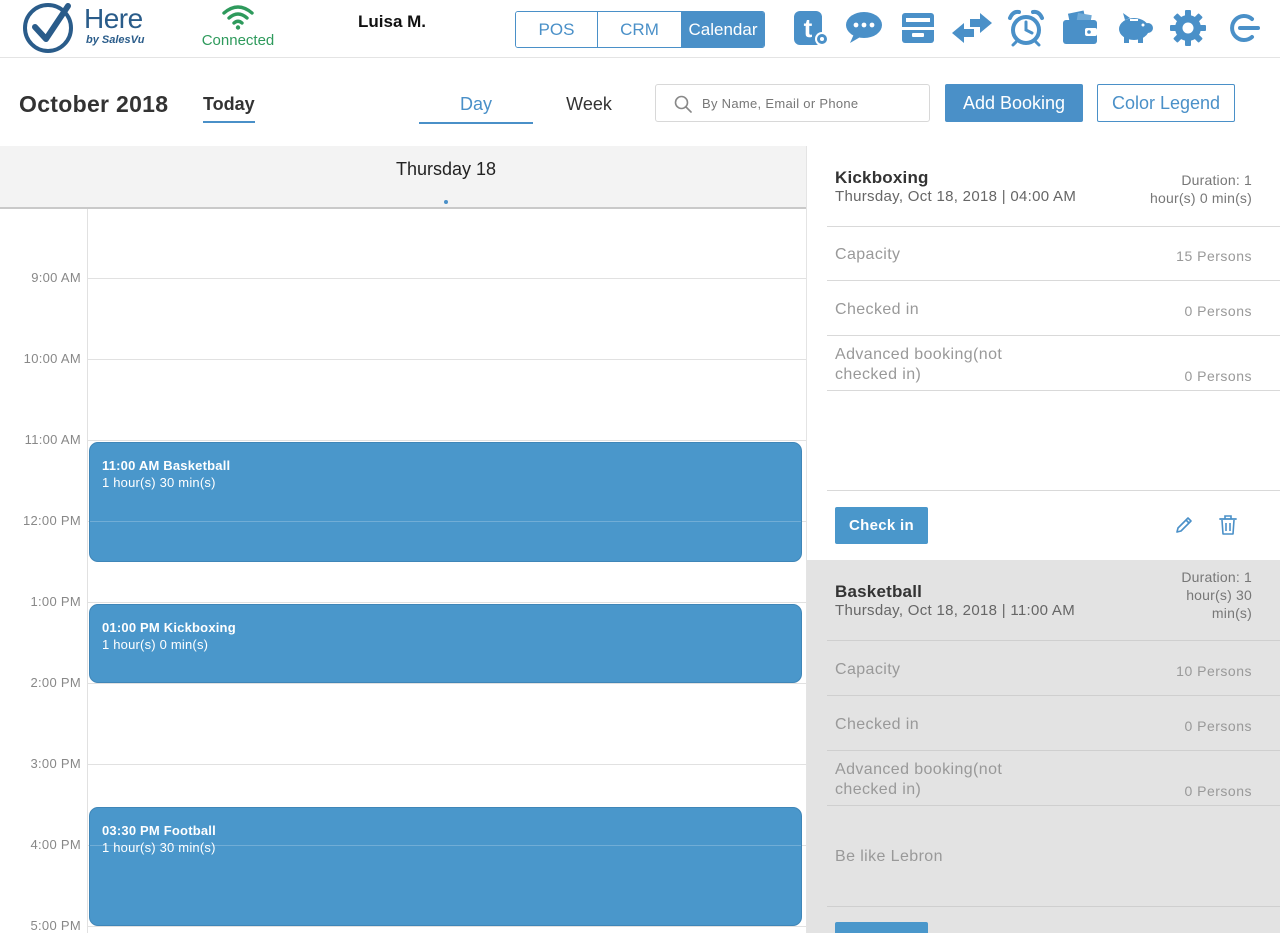  I want to click on hour-label: 11:00 AM, so click(52, 439).